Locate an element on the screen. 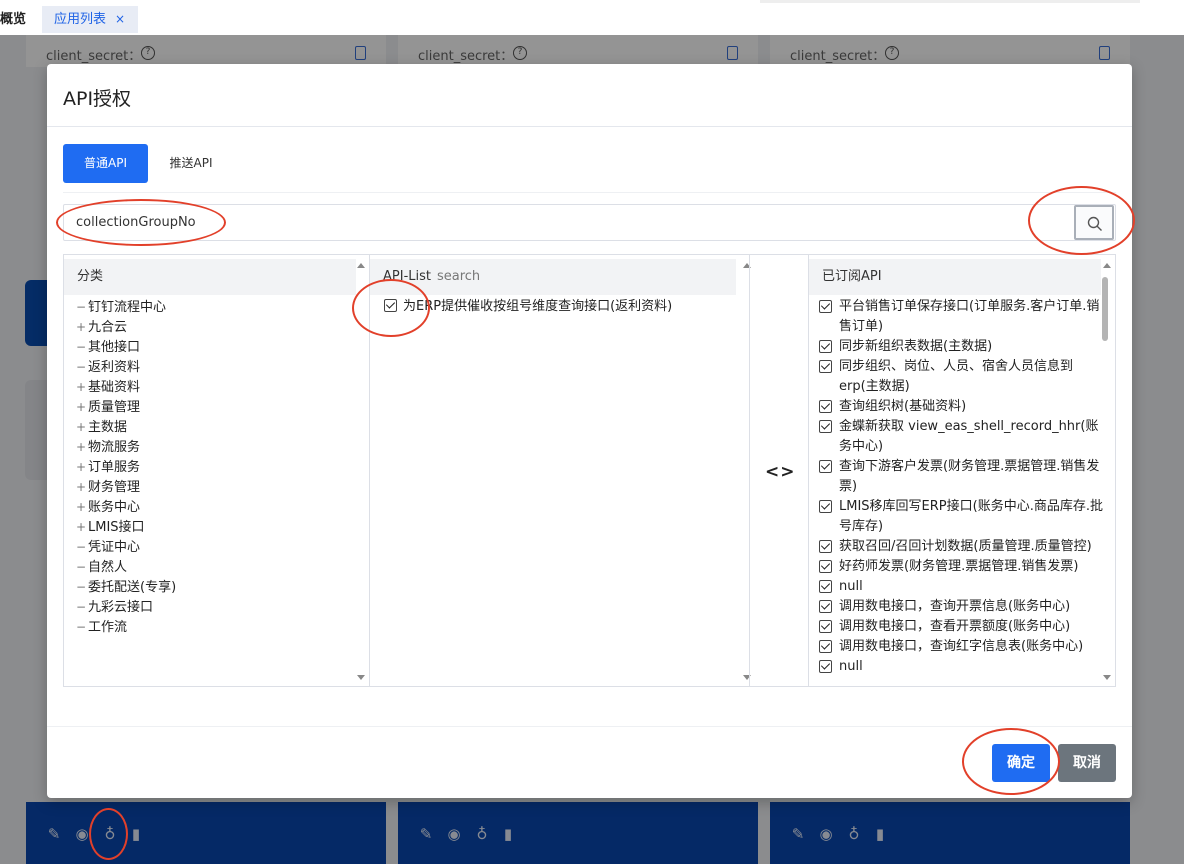  subscribed-api-label: 查询下游客户发票(财务管理.票据管理.销售发票) is located at coordinates (969, 476).